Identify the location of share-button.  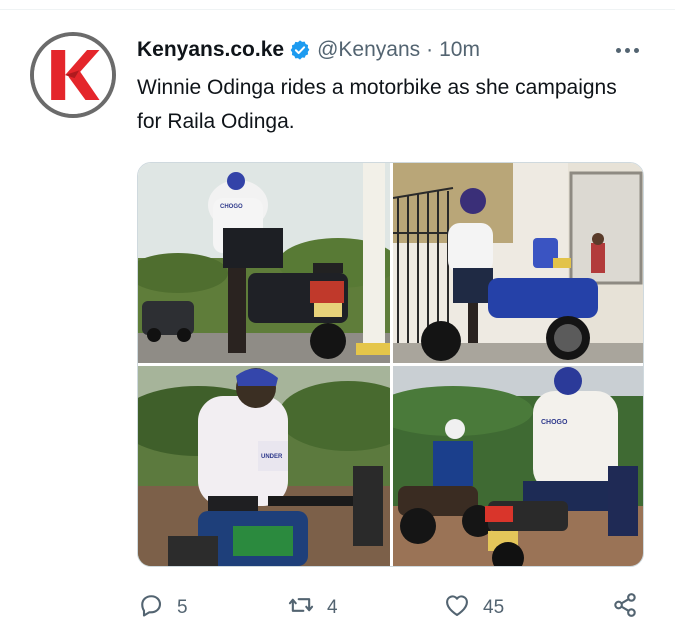
(625, 608).